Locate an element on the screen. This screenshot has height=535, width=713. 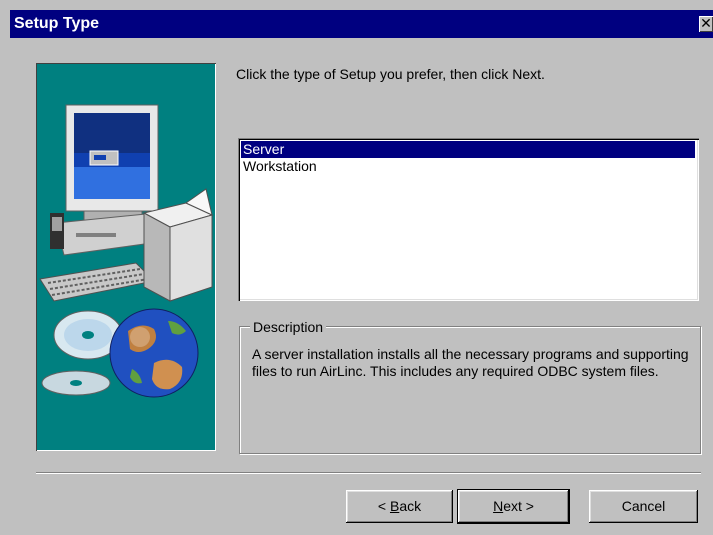
window-title: Setup Type is located at coordinates (57, 23).